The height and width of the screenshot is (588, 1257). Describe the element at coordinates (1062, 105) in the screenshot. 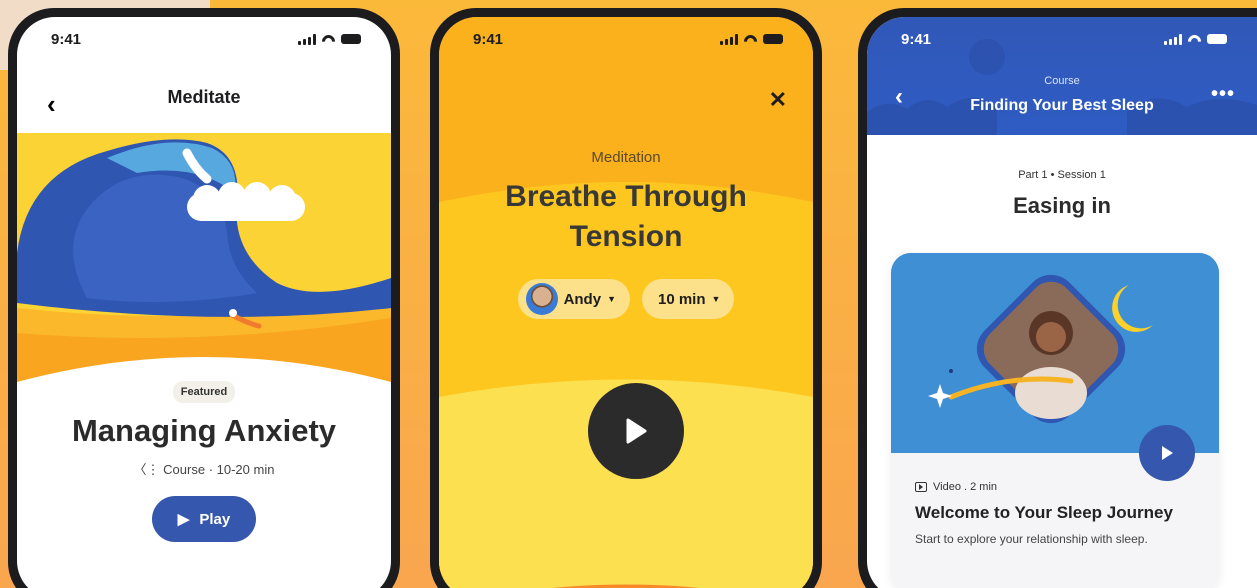

I see `course-title: Finding Your Best Sleep` at that location.